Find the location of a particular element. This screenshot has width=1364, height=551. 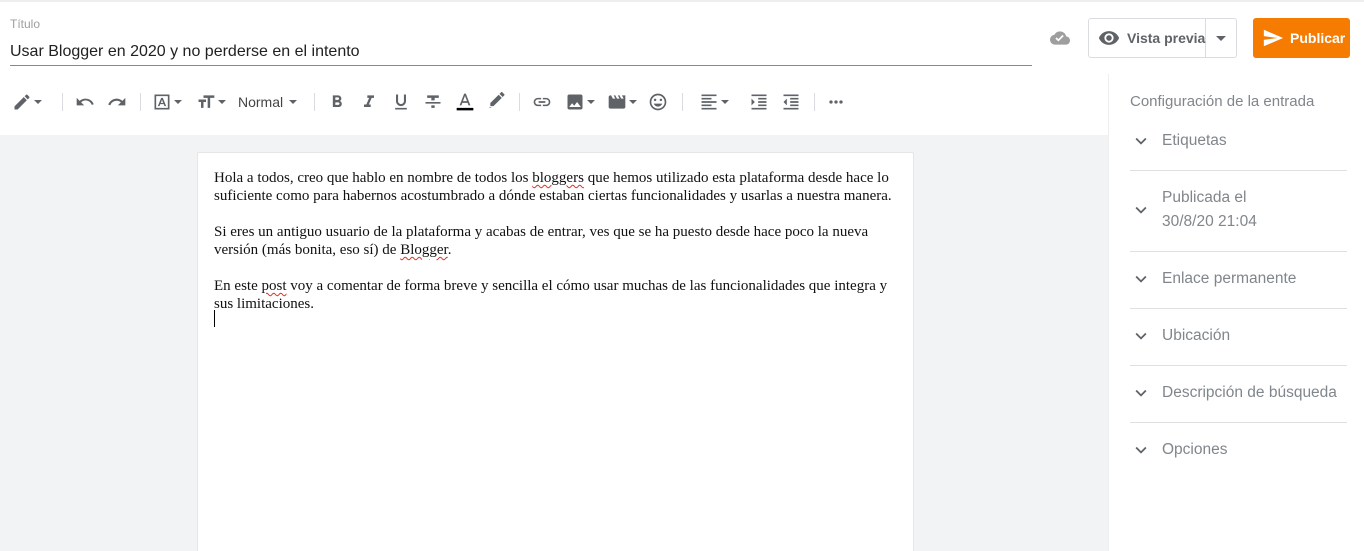

preview-main: Vista previa is located at coordinates (1148, 38).